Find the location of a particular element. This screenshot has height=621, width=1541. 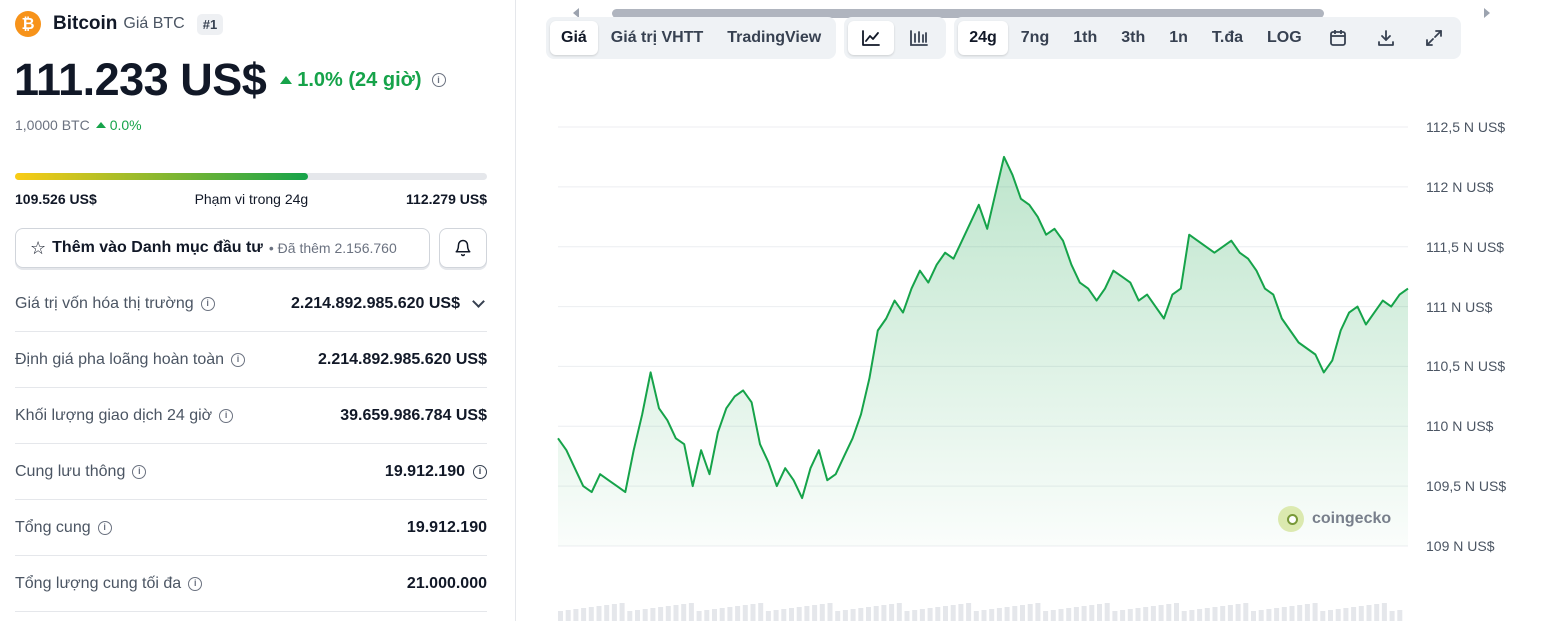

time-range-group: 24g 7ng 1th 3th 1n T.đa LOG is located at coordinates (1207, 38).